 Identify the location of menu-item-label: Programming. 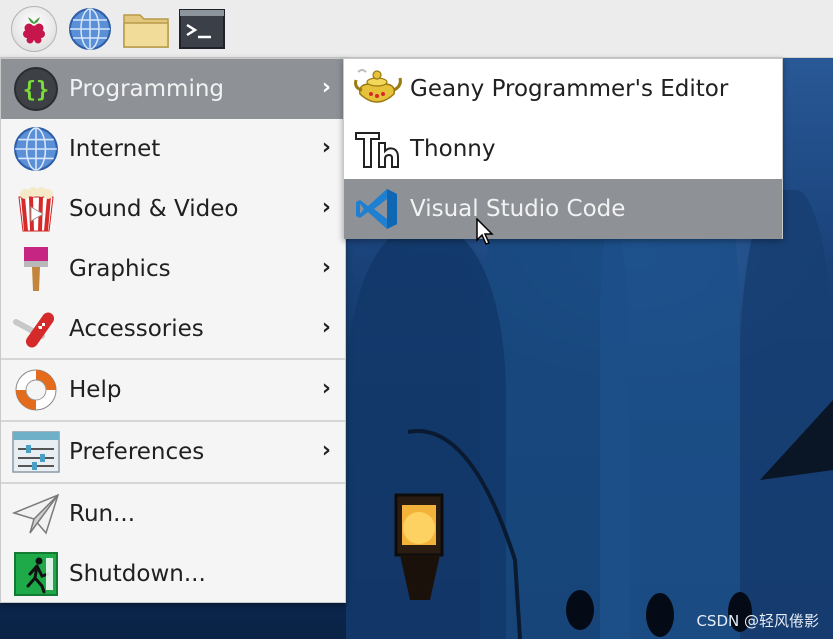
(147, 89).